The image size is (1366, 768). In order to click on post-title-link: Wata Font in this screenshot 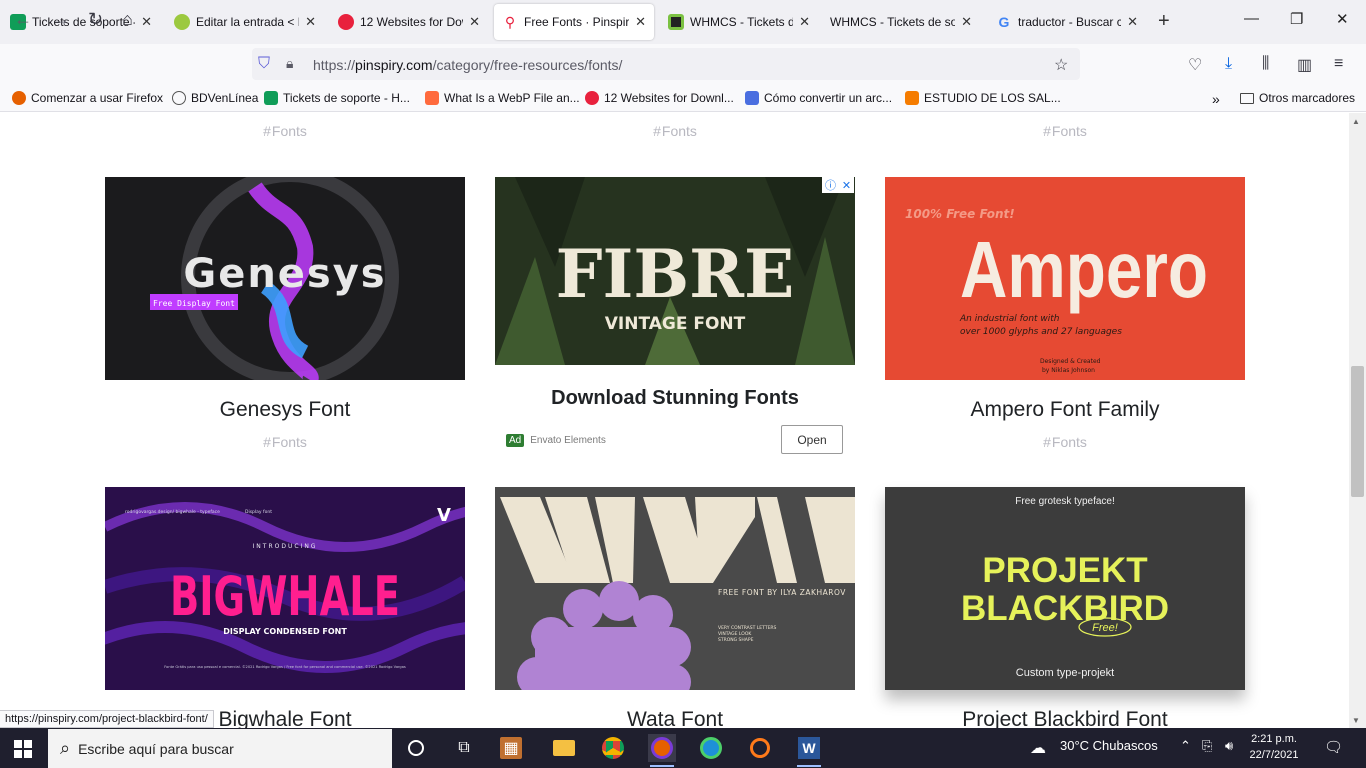, I will do `click(675, 718)`.